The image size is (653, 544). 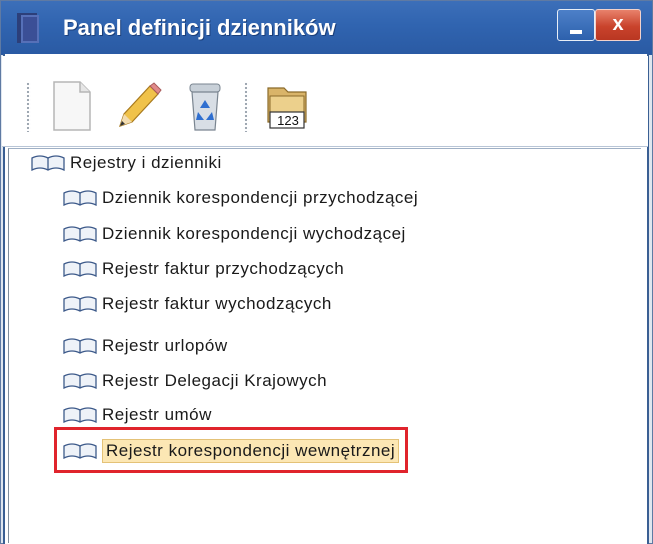 I want to click on tree-item: Rejestr umów, so click(x=137, y=415).